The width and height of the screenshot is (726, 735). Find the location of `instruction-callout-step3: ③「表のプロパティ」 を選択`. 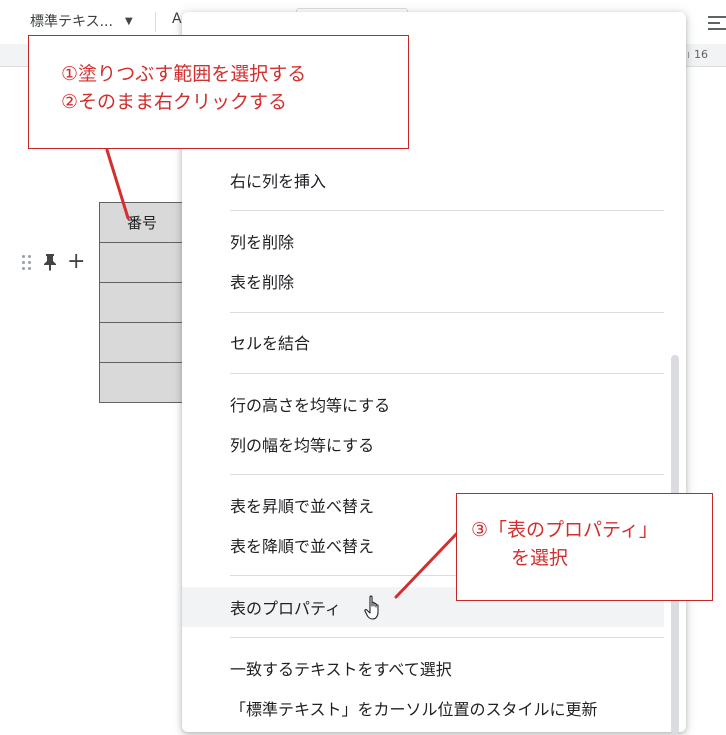

instruction-callout-step3: ③「表のプロパティ」 を選択 is located at coordinates (584, 547).